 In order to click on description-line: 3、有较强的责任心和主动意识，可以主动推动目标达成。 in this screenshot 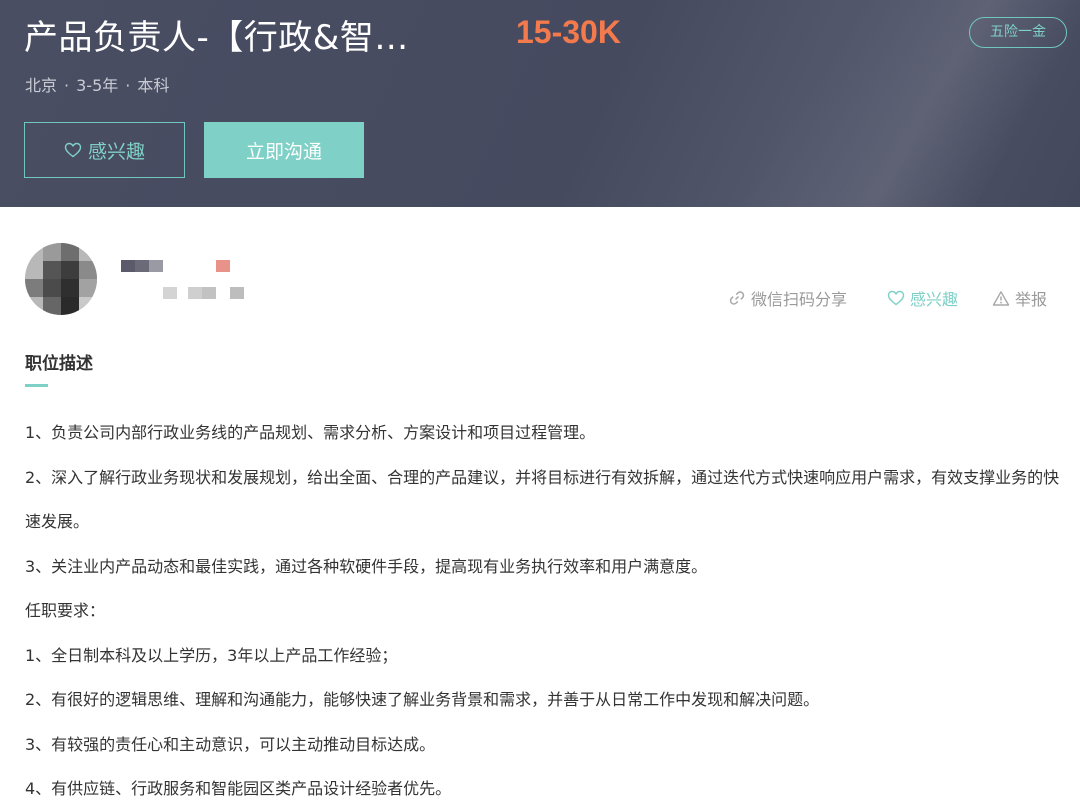, I will do `click(230, 744)`.